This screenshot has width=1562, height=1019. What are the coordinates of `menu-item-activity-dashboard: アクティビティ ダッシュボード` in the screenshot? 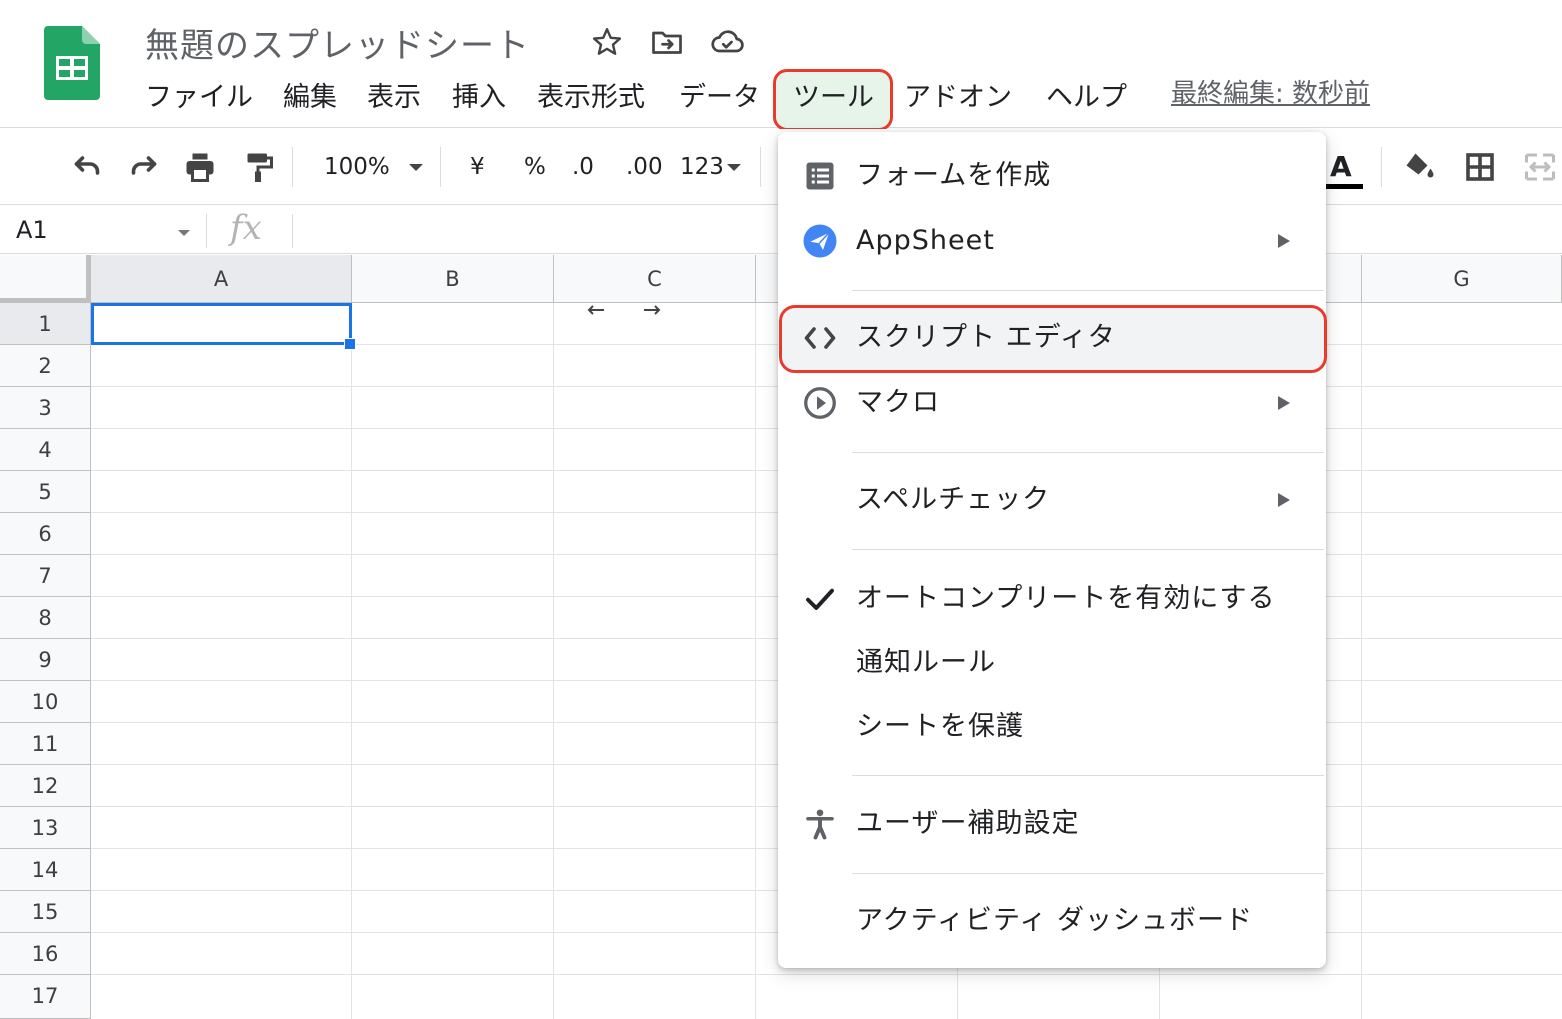 It's located at (1052, 921).